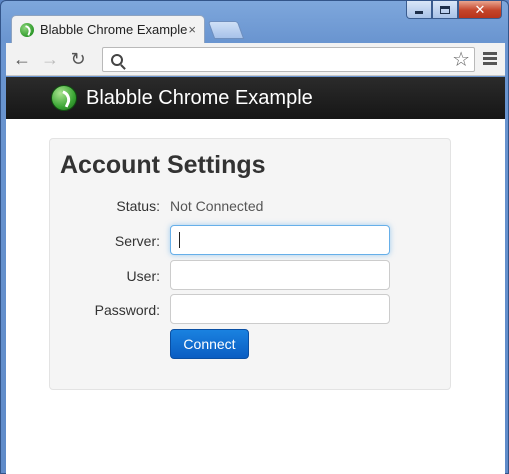  I want to click on status-value: Not Connected, so click(217, 206).